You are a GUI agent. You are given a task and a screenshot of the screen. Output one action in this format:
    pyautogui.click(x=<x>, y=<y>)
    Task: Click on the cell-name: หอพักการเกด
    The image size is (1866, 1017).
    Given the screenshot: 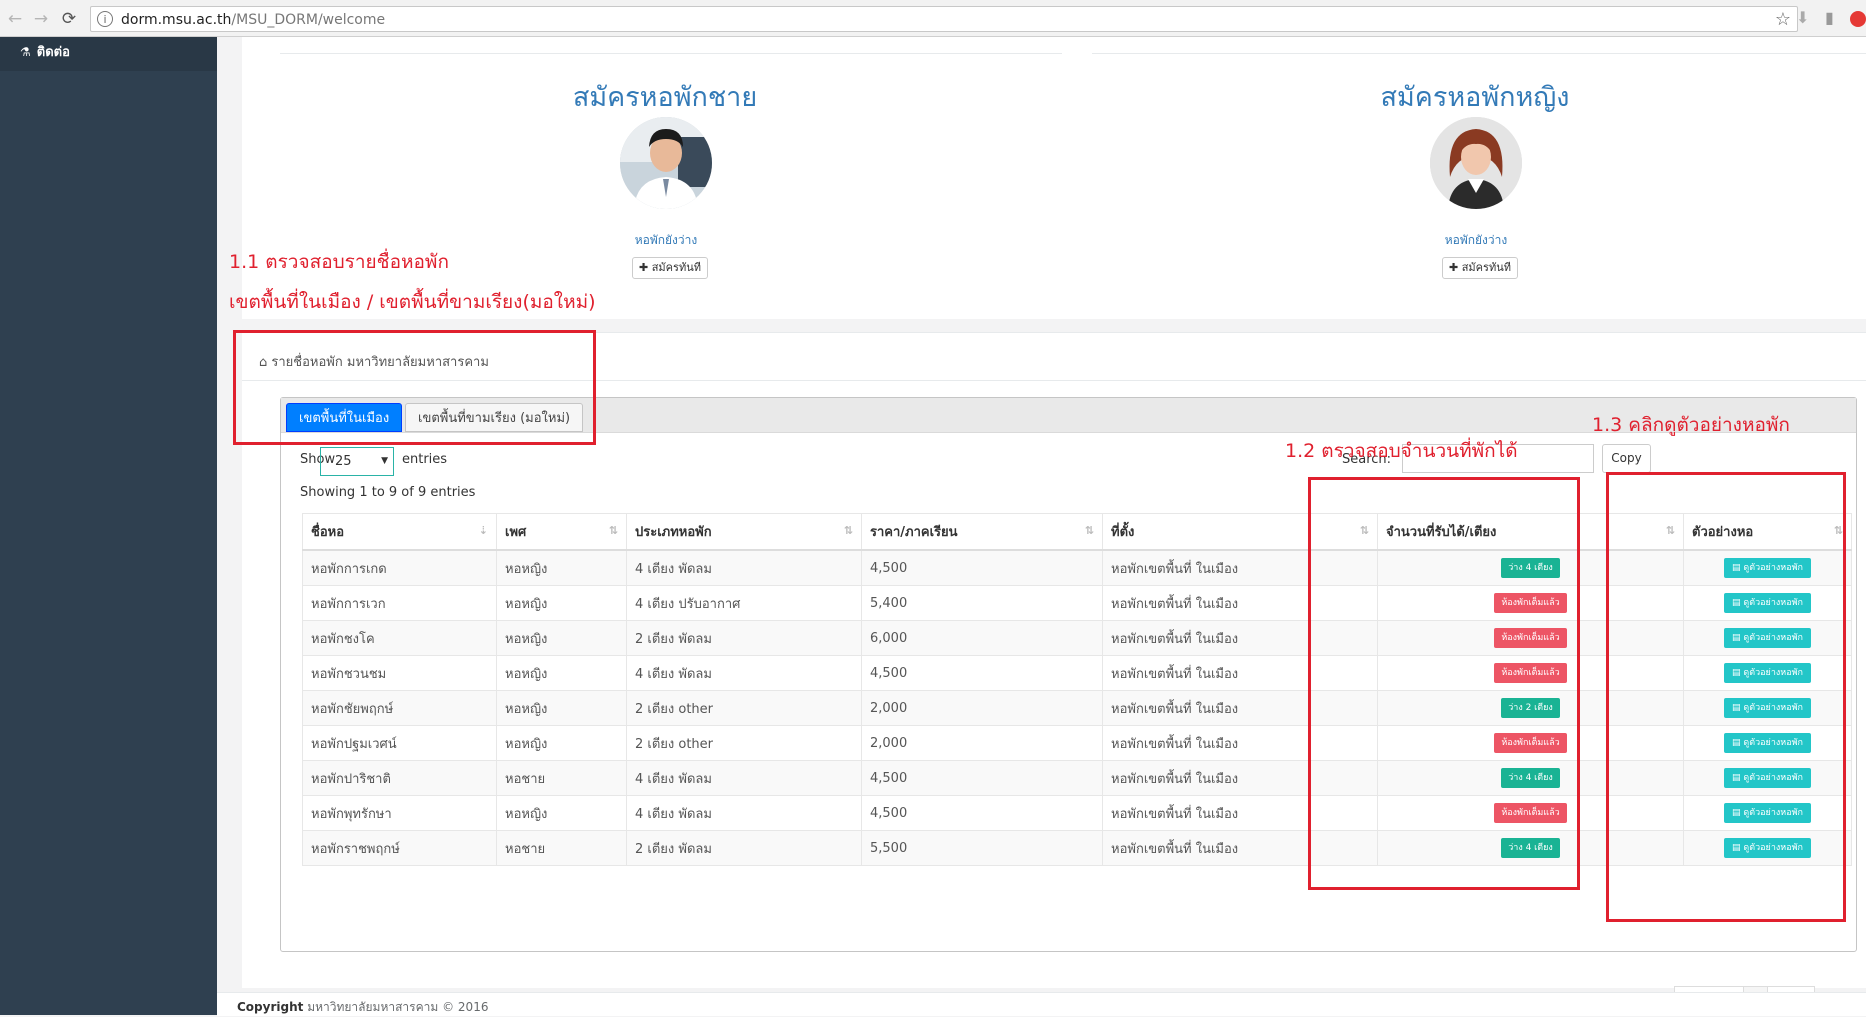 What is the action you would take?
    pyautogui.click(x=399, y=567)
    